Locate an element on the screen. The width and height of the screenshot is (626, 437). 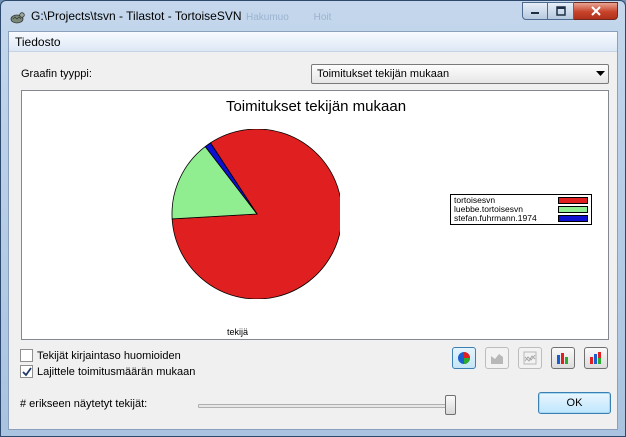
separate-authors-label: # erikseen näytetyt tekijät: is located at coordinates (84, 404).